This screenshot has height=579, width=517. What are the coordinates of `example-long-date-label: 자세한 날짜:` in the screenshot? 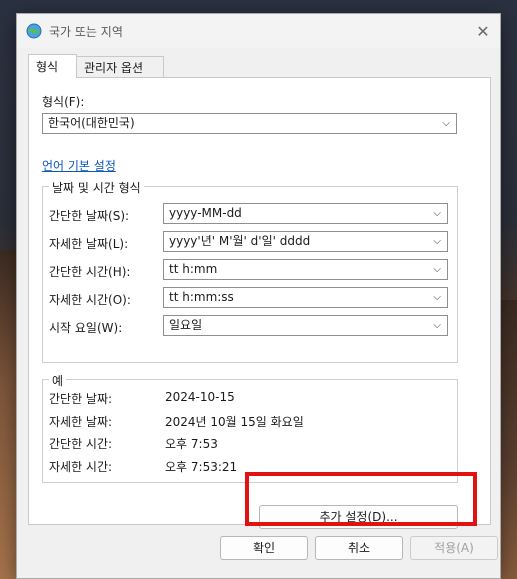 It's located at (81, 422).